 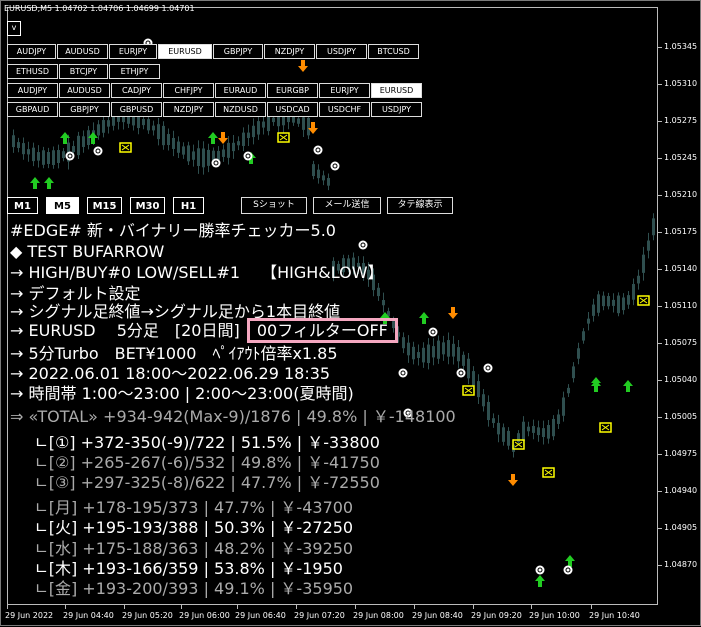 I want to click on action-bar: Sショット メール送信 タテ線表示, so click(x=347, y=205).